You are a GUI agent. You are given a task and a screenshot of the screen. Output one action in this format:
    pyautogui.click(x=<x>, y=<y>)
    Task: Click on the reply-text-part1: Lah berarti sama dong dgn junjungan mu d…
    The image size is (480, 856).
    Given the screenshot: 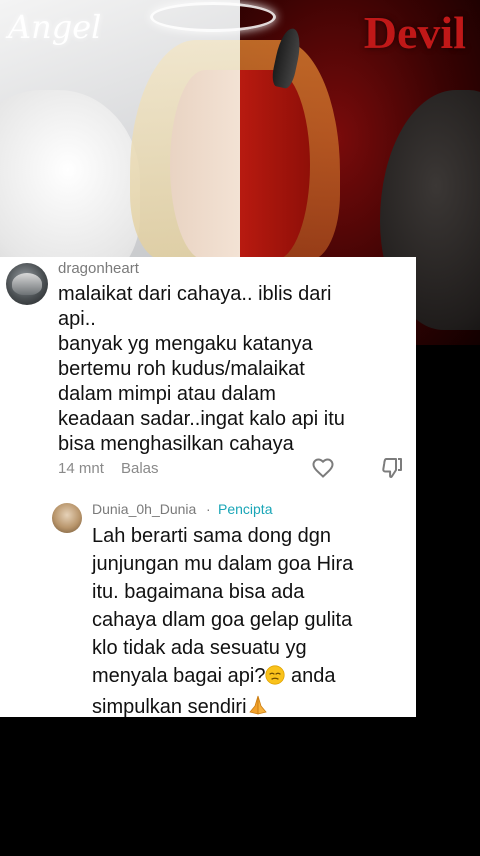 What is the action you would take?
    pyautogui.click(x=223, y=606)
    